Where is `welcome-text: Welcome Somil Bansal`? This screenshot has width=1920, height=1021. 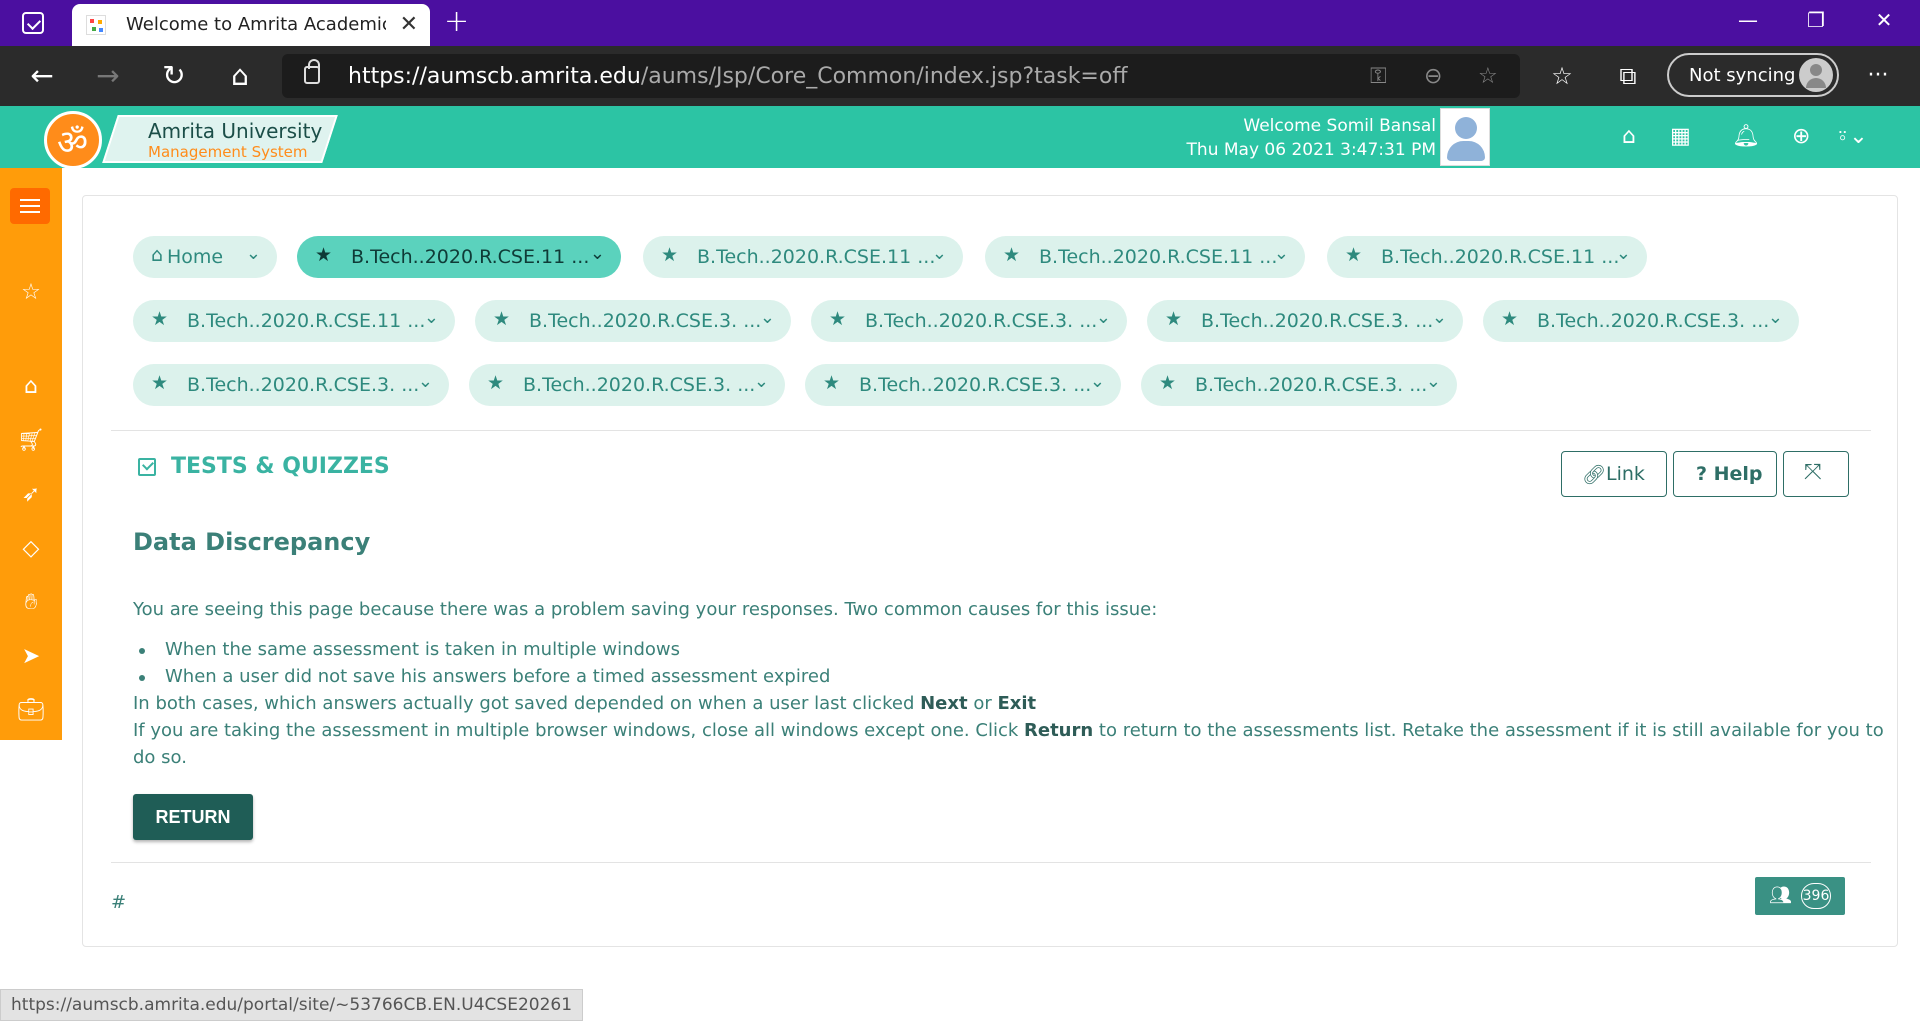 welcome-text: Welcome Somil Bansal is located at coordinates (1339, 126).